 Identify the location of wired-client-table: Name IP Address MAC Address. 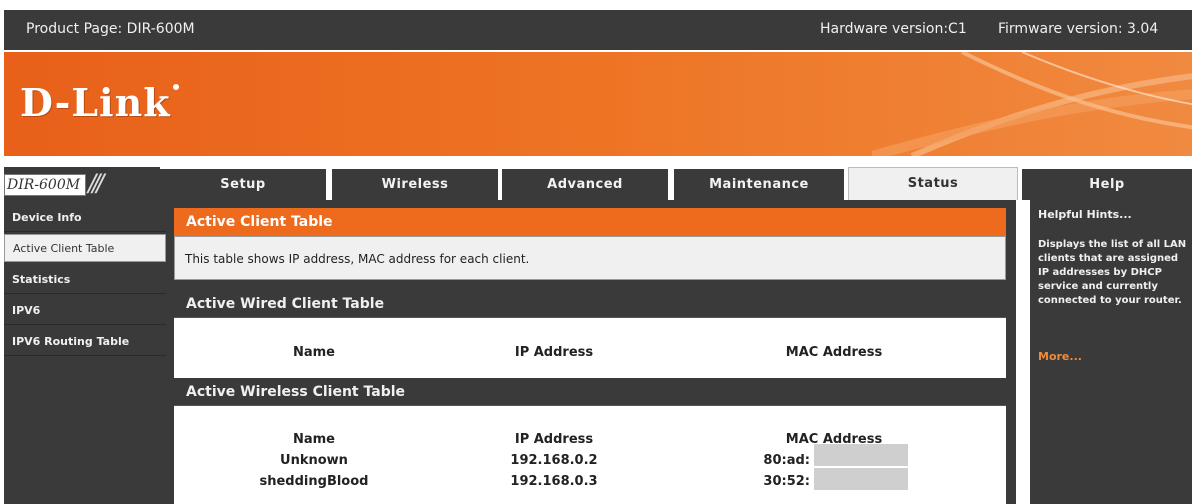
(590, 348).